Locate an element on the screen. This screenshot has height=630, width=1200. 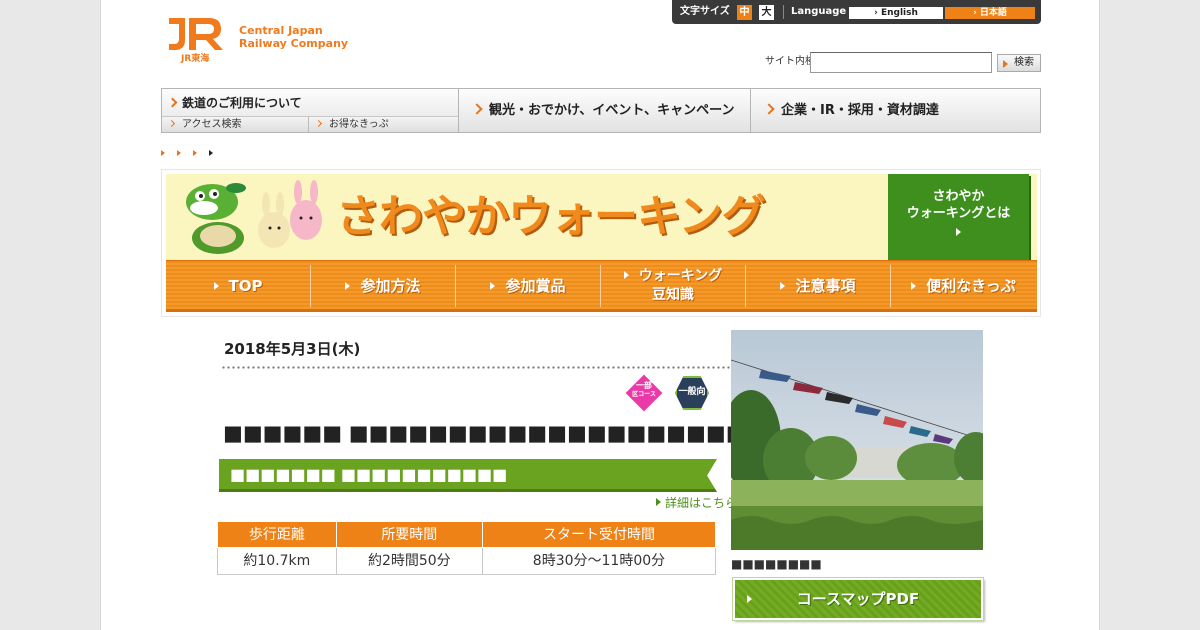
course-map-pdf-label: コースマップPDF is located at coordinates (858, 599).